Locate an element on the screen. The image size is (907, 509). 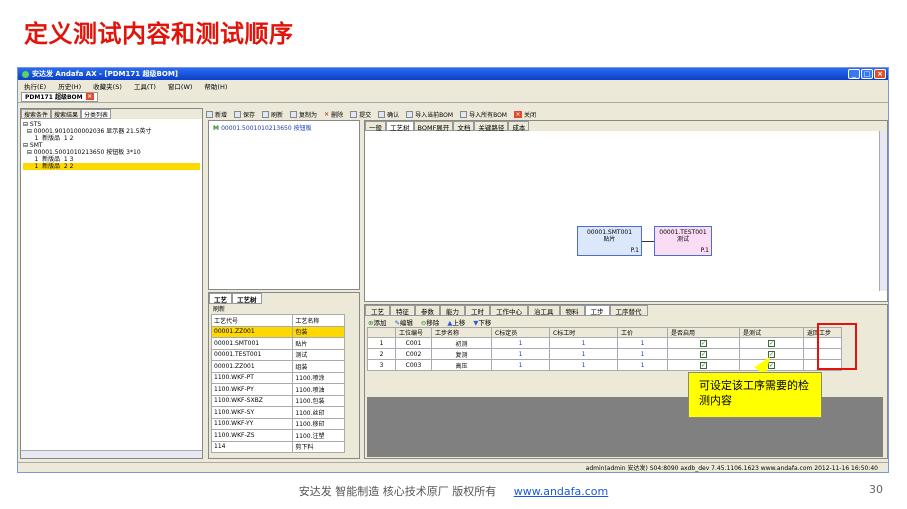
delete-button: ✕ 删除 is located at coordinates (333, 114).